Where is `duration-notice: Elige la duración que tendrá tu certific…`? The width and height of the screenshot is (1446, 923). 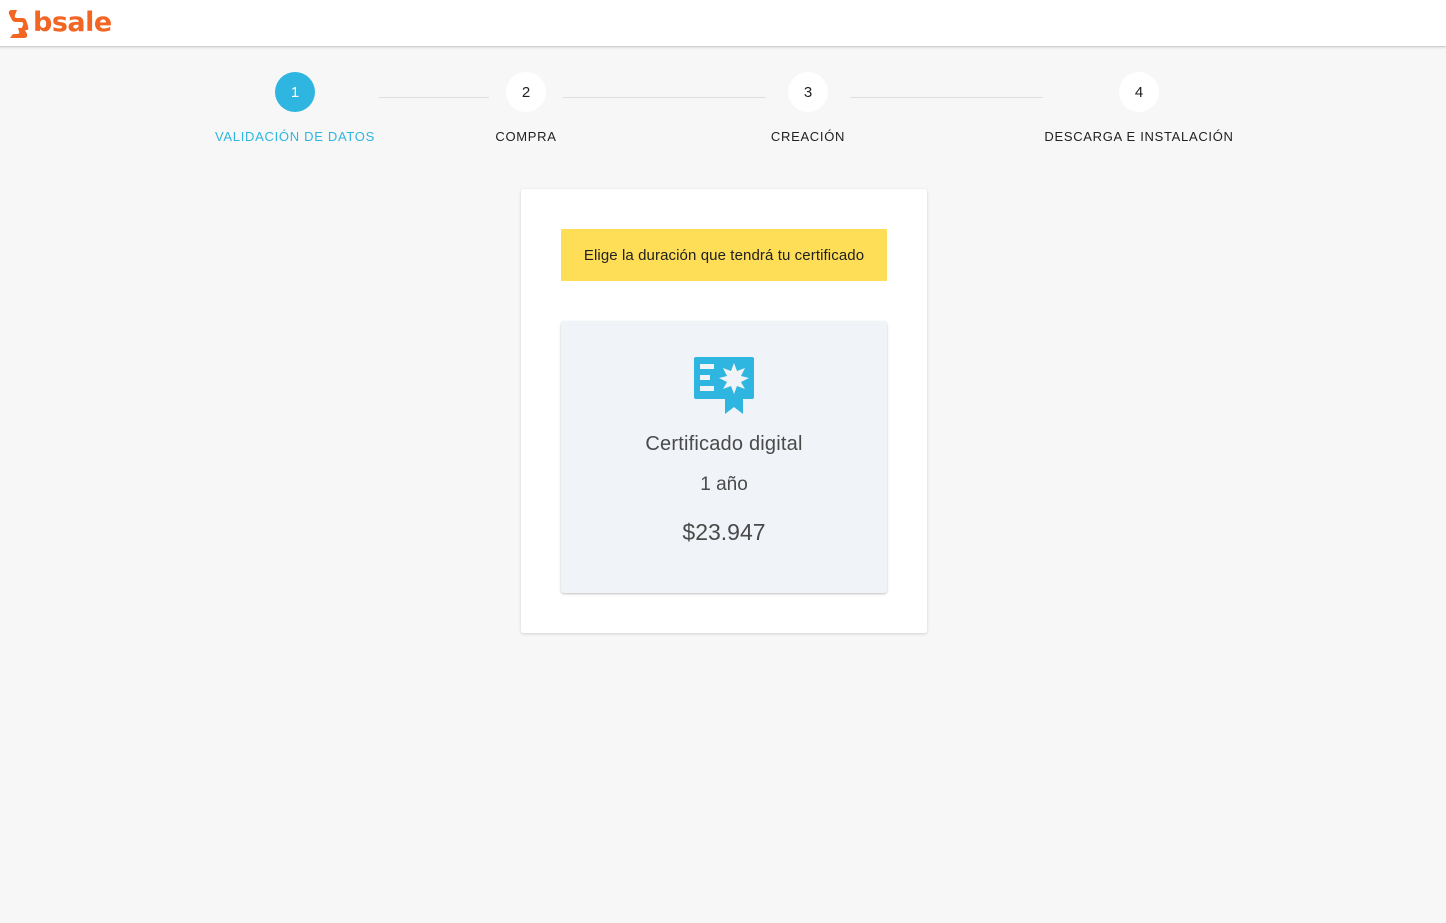 duration-notice: Elige la duración que tendrá tu certific… is located at coordinates (724, 255).